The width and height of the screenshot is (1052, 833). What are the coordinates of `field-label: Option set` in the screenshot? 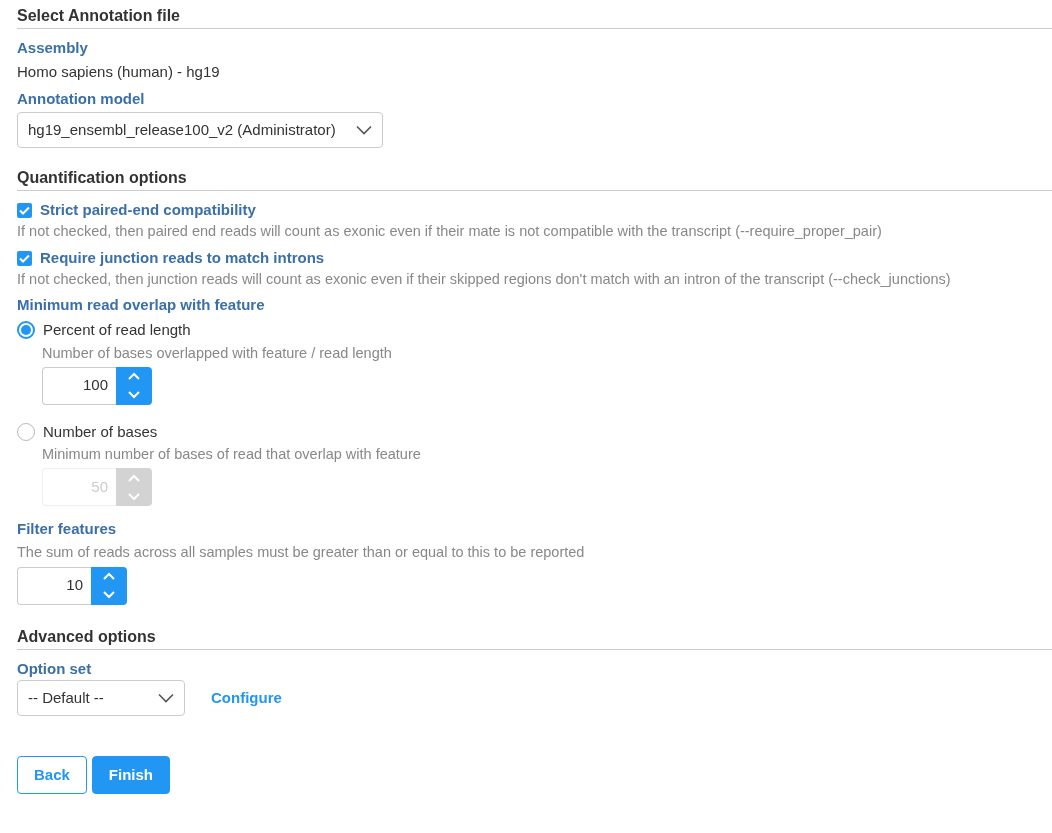 It's located at (54, 669).